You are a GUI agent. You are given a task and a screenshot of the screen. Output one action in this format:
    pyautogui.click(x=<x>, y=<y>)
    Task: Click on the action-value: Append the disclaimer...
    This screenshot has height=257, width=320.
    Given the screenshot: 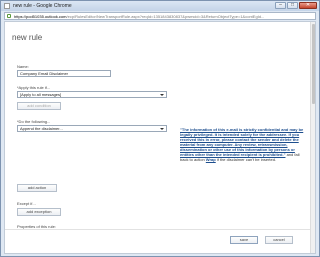 What is the action you would take?
    pyautogui.click(x=41, y=128)
    